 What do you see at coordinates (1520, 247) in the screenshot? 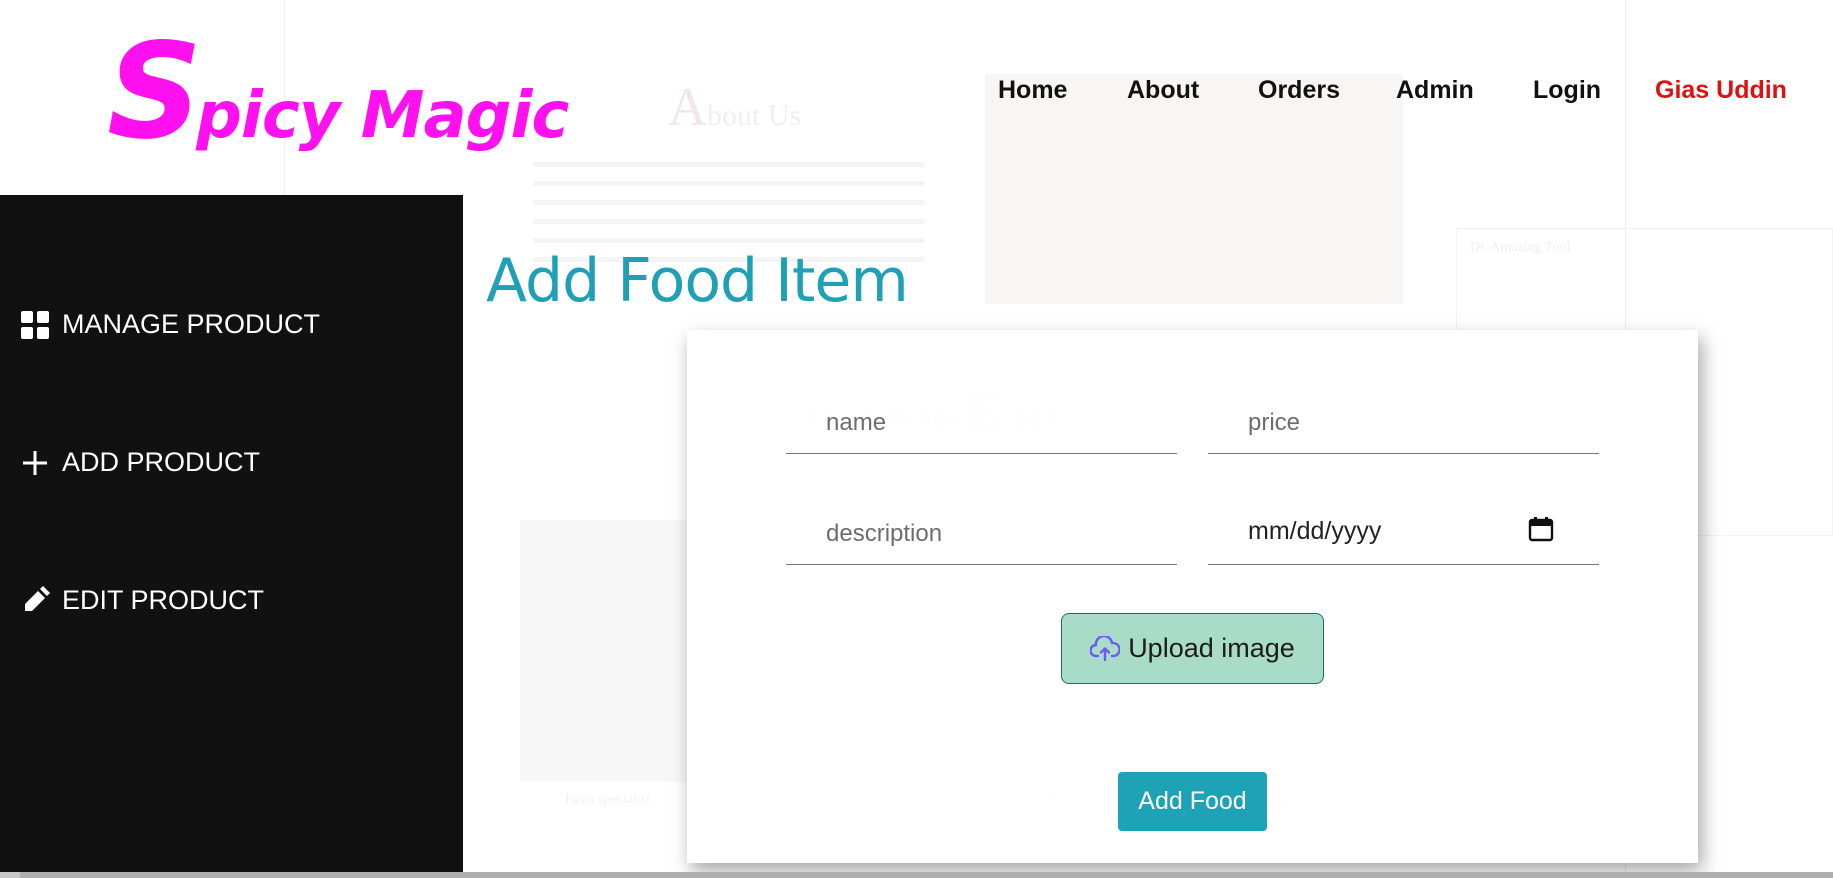
I see `background-panel-label: Dr. Amazing Tool` at bounding box center [1520, 247].